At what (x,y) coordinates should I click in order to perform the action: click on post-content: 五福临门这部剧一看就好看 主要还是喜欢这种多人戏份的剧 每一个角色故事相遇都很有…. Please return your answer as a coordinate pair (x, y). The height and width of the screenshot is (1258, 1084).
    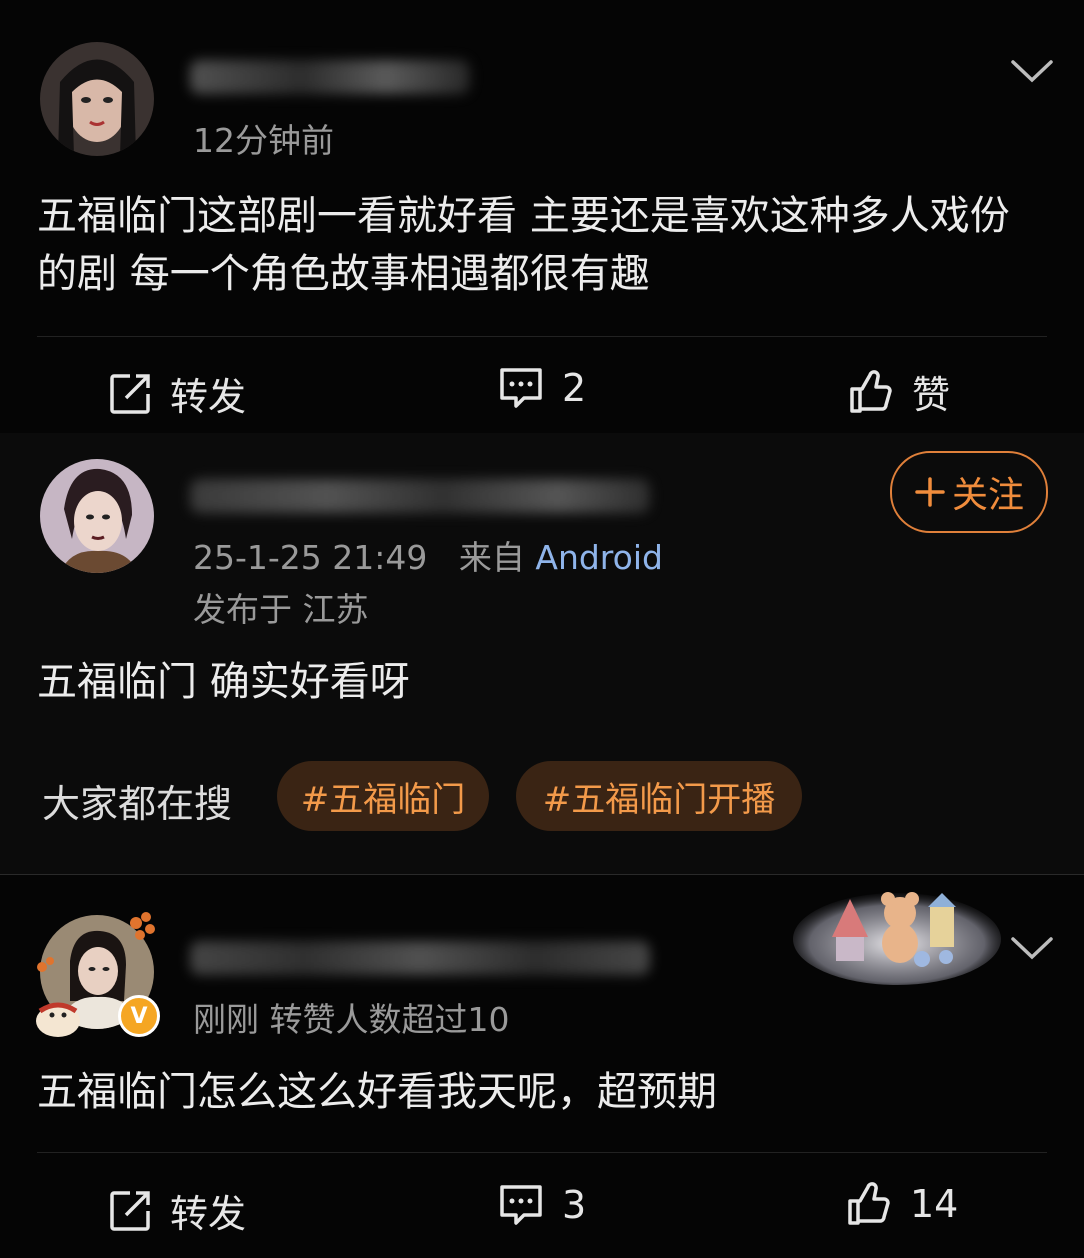
    Looking at the image, I should click on (523, 245).